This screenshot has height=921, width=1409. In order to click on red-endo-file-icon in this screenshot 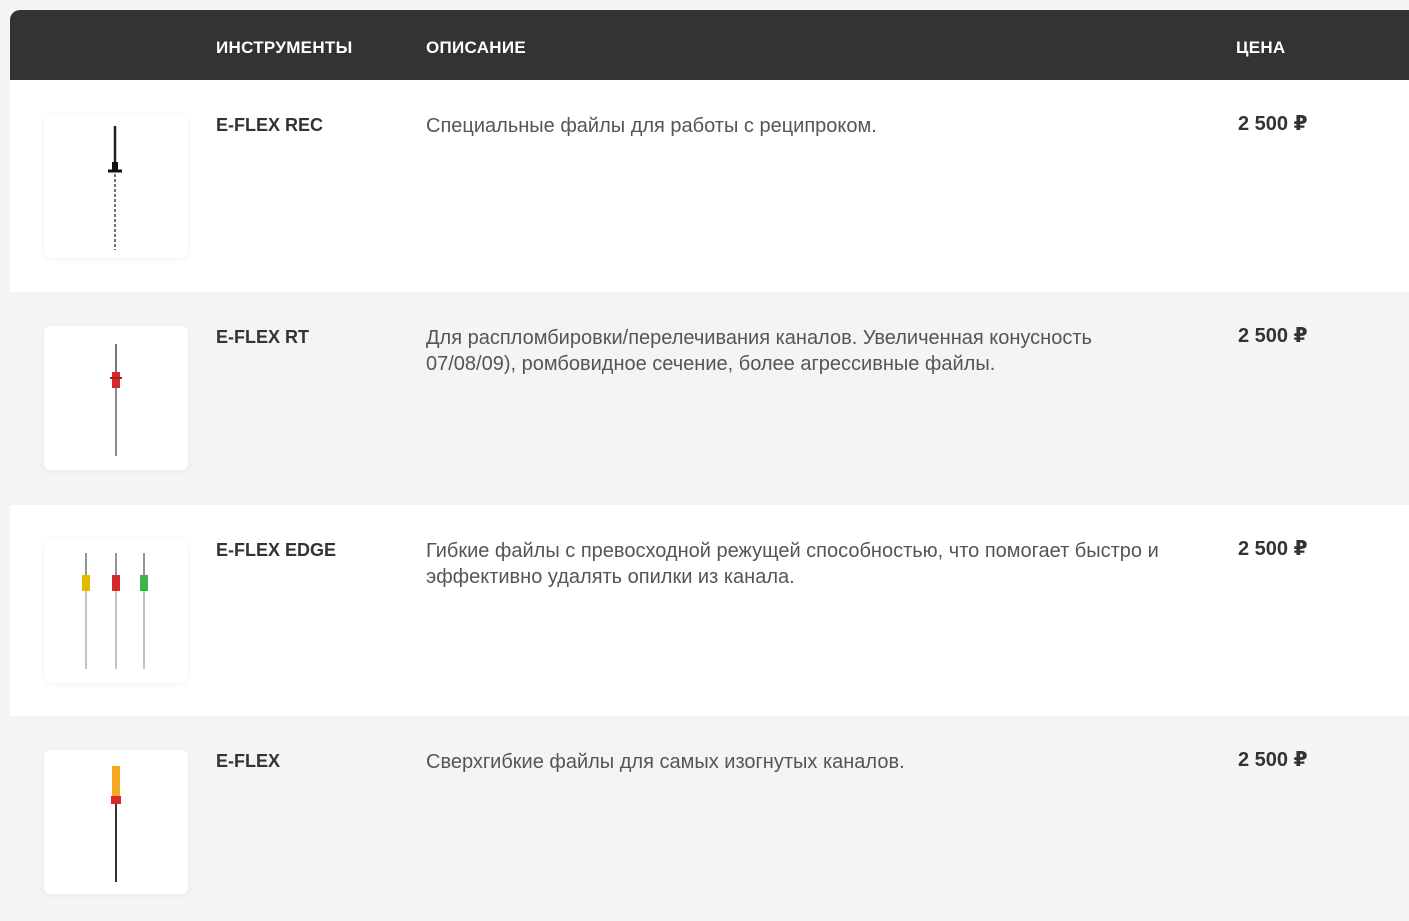, I will do `click(116, 398)`.